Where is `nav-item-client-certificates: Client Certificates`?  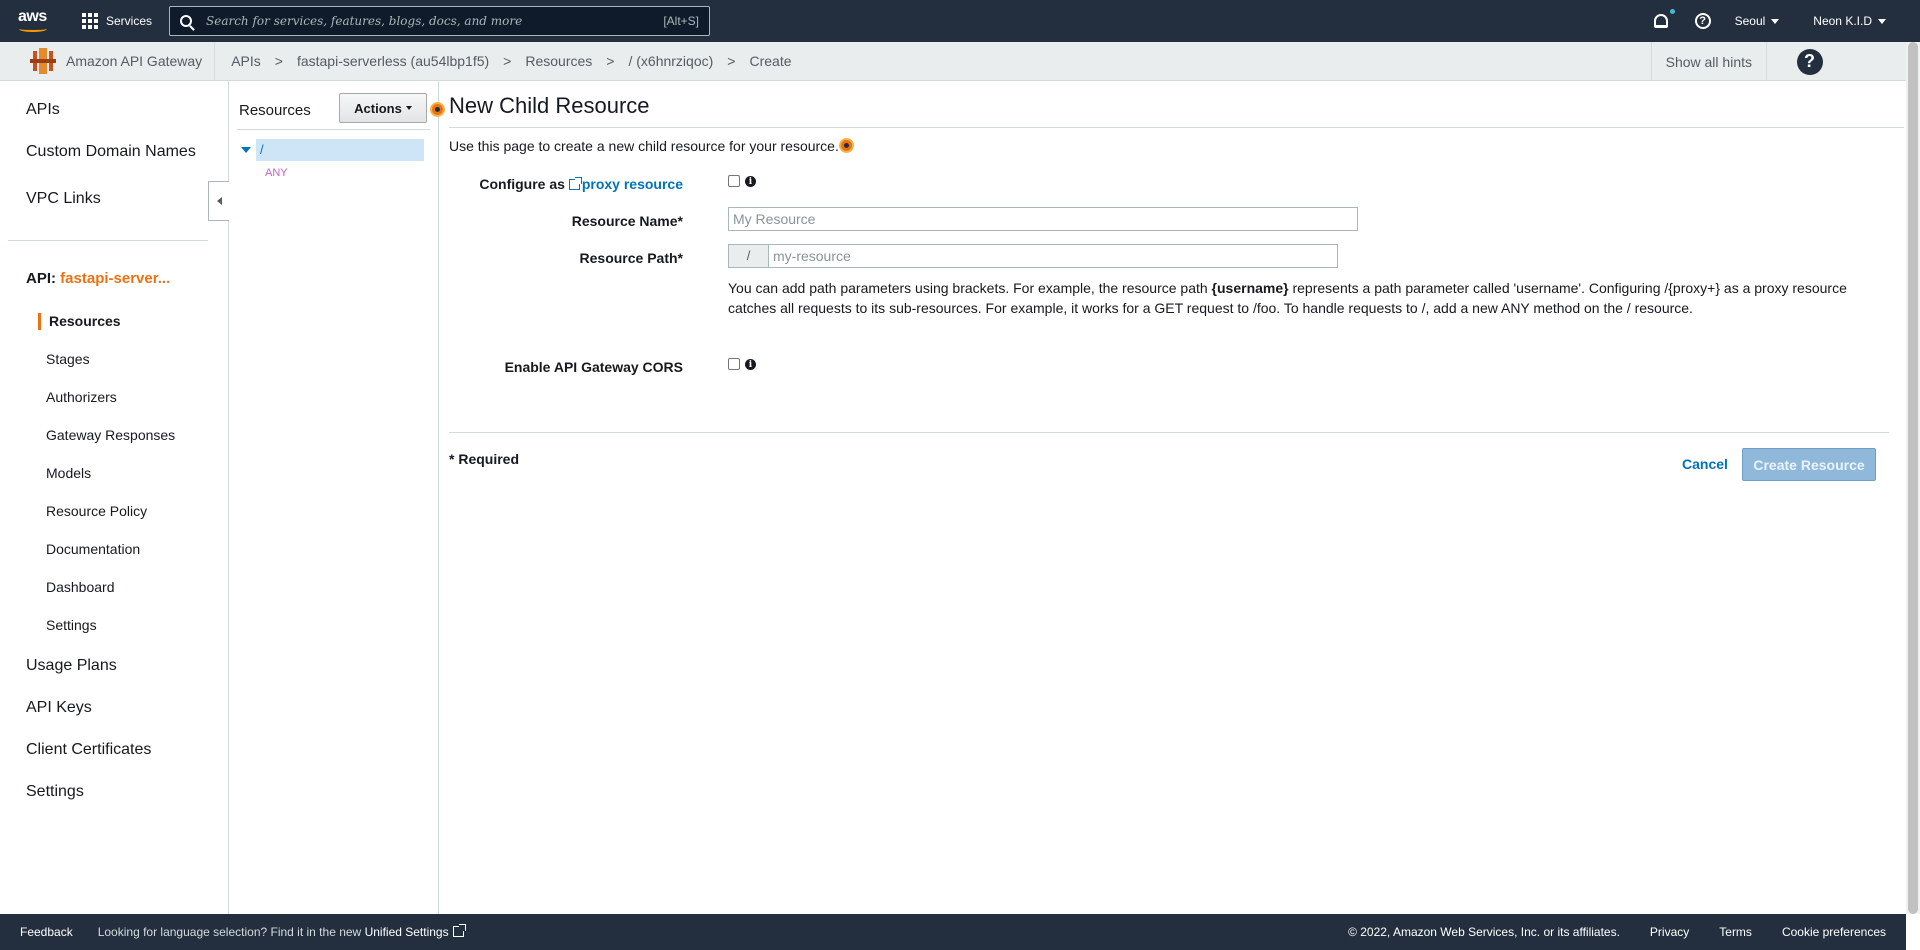
nav-item-client-certificates: Client Certificates is located at coordinates (88, 750).